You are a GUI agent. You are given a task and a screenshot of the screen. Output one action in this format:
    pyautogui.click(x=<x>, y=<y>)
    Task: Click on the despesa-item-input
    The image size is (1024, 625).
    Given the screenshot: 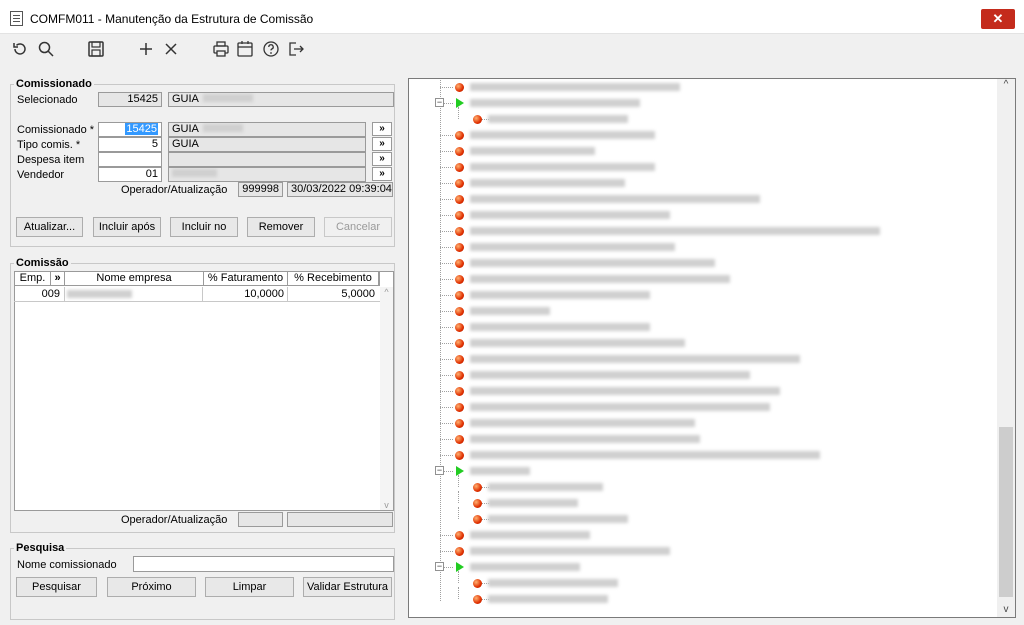 What is the action you would take?
    pyautogui.click(x=130, y=159)
    